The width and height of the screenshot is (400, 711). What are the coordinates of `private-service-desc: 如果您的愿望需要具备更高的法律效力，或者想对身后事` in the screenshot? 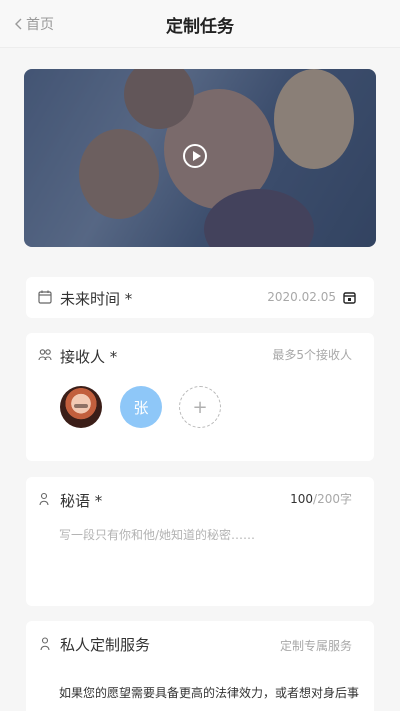 It's located at (209, 693).